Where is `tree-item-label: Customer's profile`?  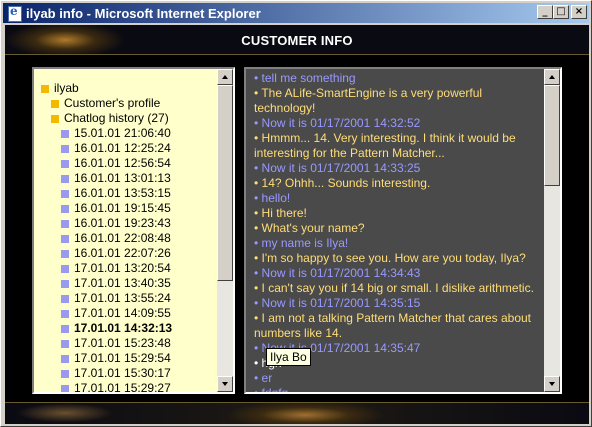
tree-item-label: Customer's profile is located at coordinates (112, 103).